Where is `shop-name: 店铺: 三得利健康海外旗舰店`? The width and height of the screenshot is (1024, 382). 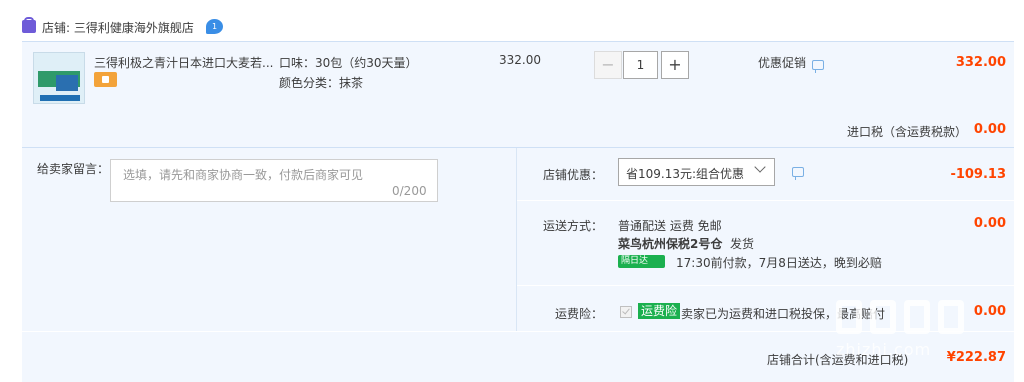 shop-name: 店铺: 三得利健康海外旗舰店 is located at coordinates (118, 27).